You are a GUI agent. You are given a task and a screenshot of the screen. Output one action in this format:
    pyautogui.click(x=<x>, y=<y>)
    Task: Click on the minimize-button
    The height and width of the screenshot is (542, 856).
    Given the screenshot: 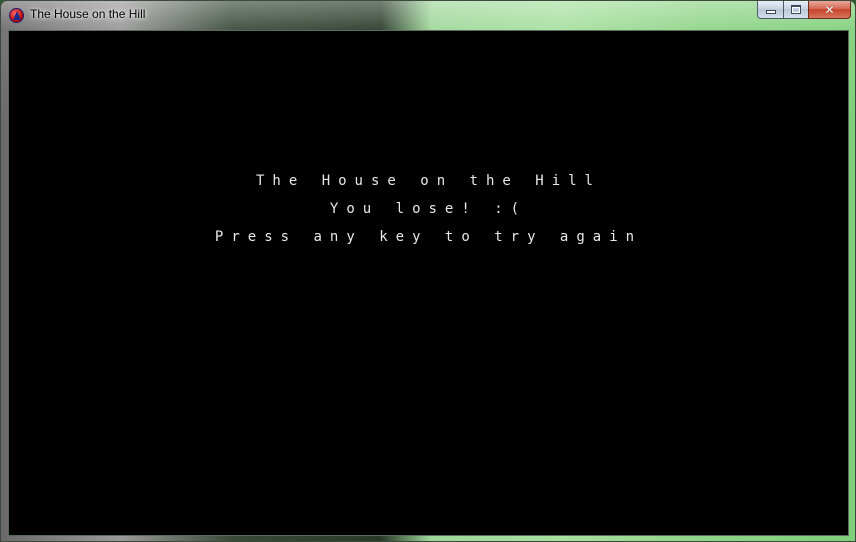 What is the action you would take?
    pyautogui.click(x=770, y=10)
    